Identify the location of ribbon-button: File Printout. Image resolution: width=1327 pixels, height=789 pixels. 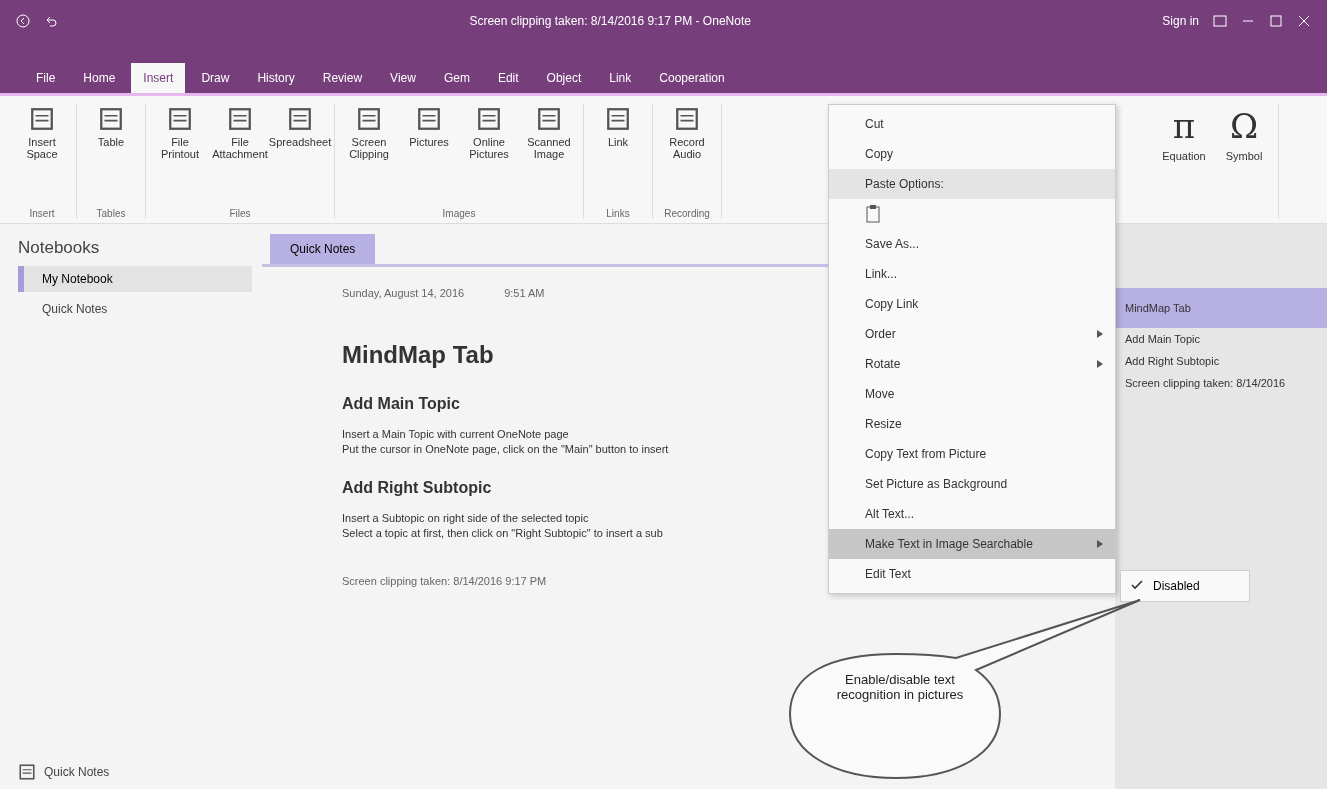
(180, 156).